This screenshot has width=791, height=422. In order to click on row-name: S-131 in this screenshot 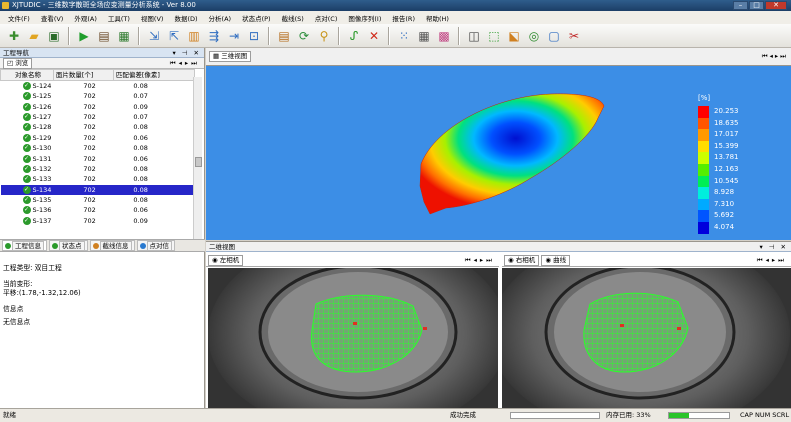, I will do `click(42, 158)`.